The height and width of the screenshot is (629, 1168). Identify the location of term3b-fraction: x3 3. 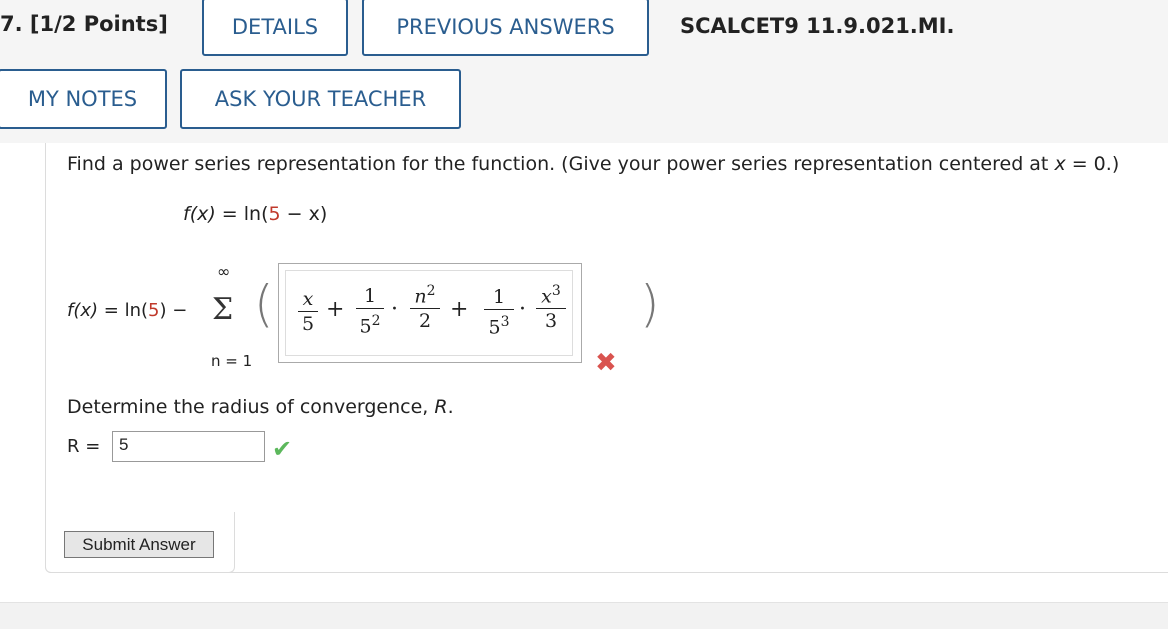
(551, 306).